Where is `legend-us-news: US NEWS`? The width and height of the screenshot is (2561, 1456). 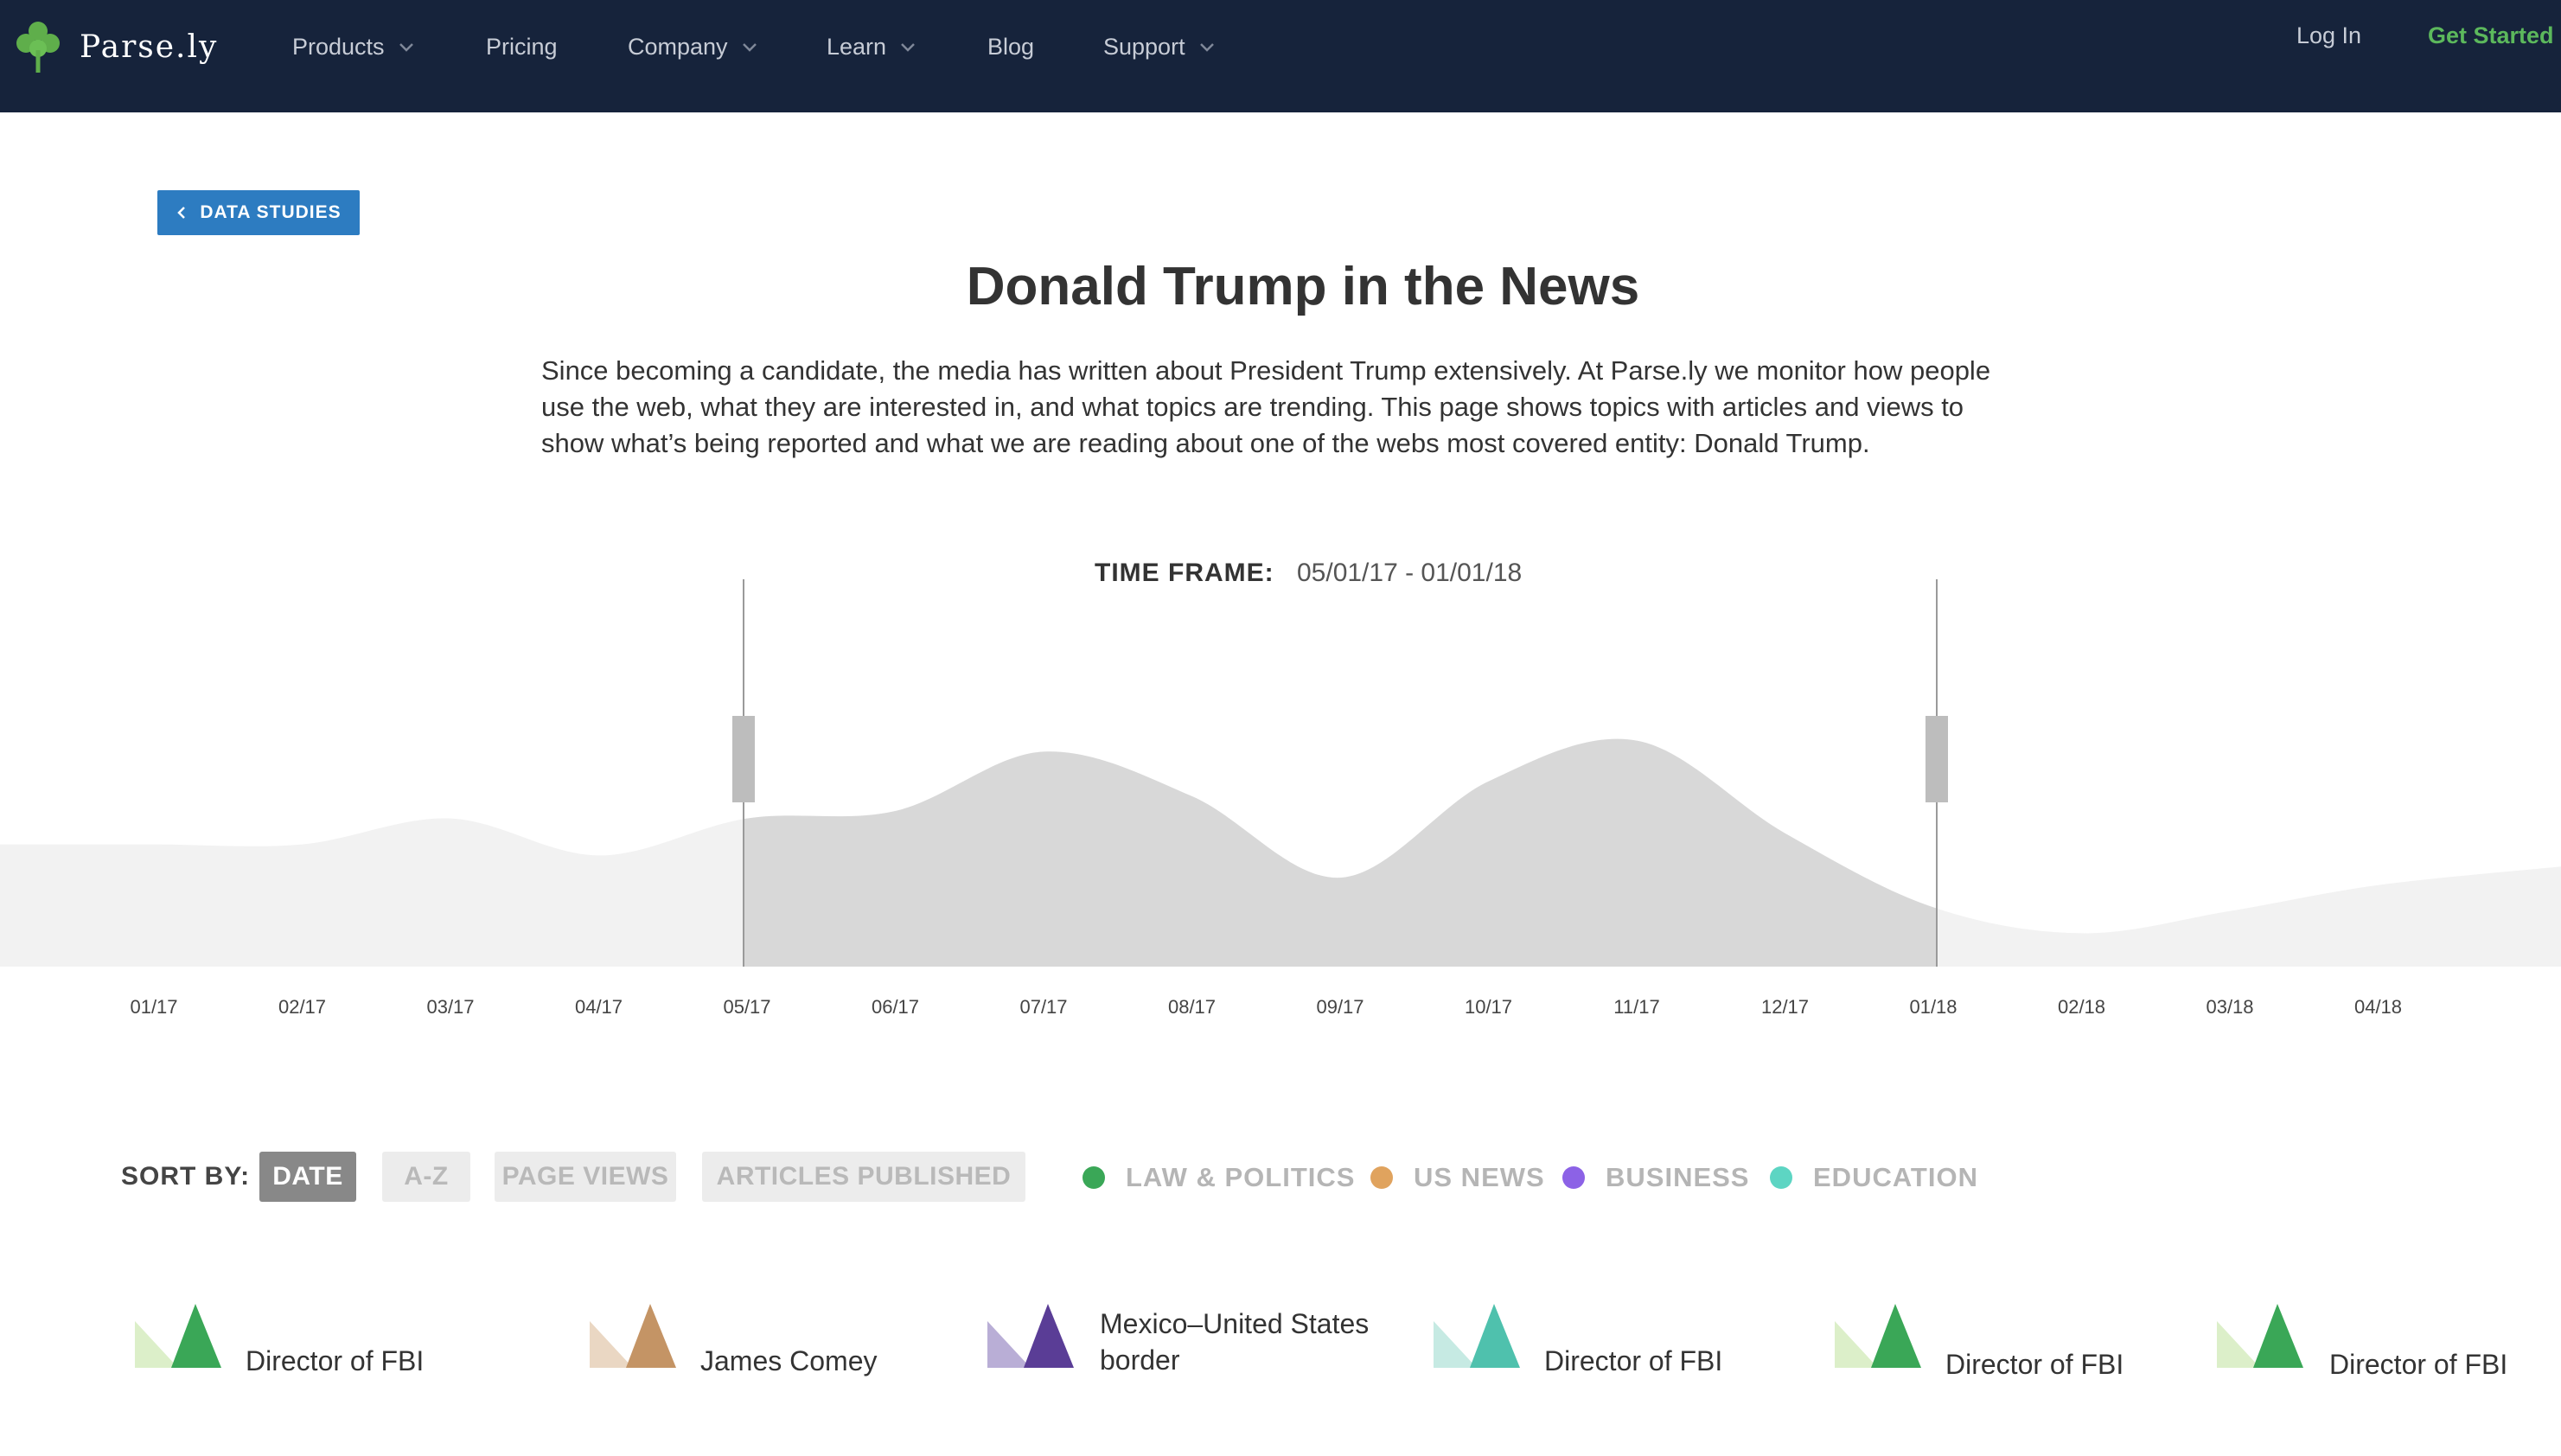 legend-us-news: US NEWS is located at coordinates (1458, 1177).